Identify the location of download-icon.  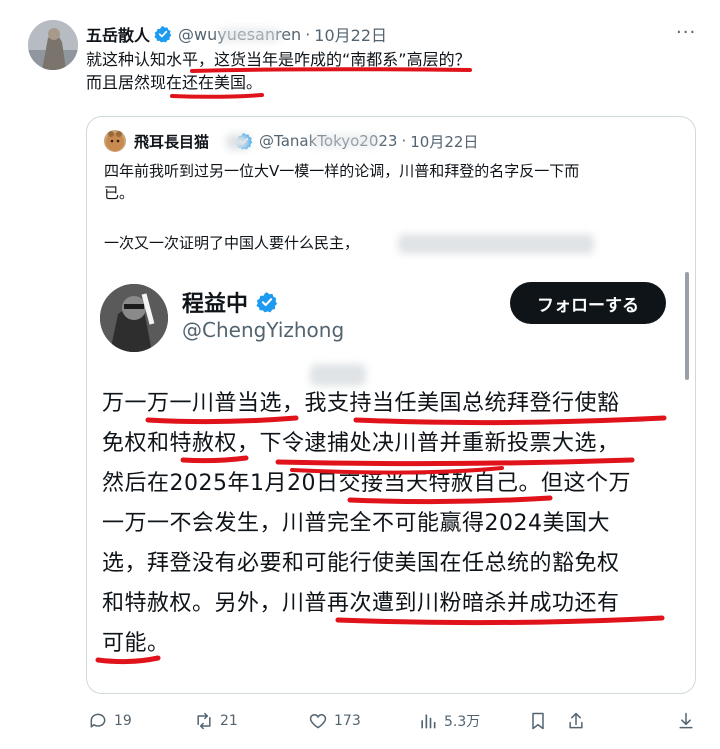
(686, 721).